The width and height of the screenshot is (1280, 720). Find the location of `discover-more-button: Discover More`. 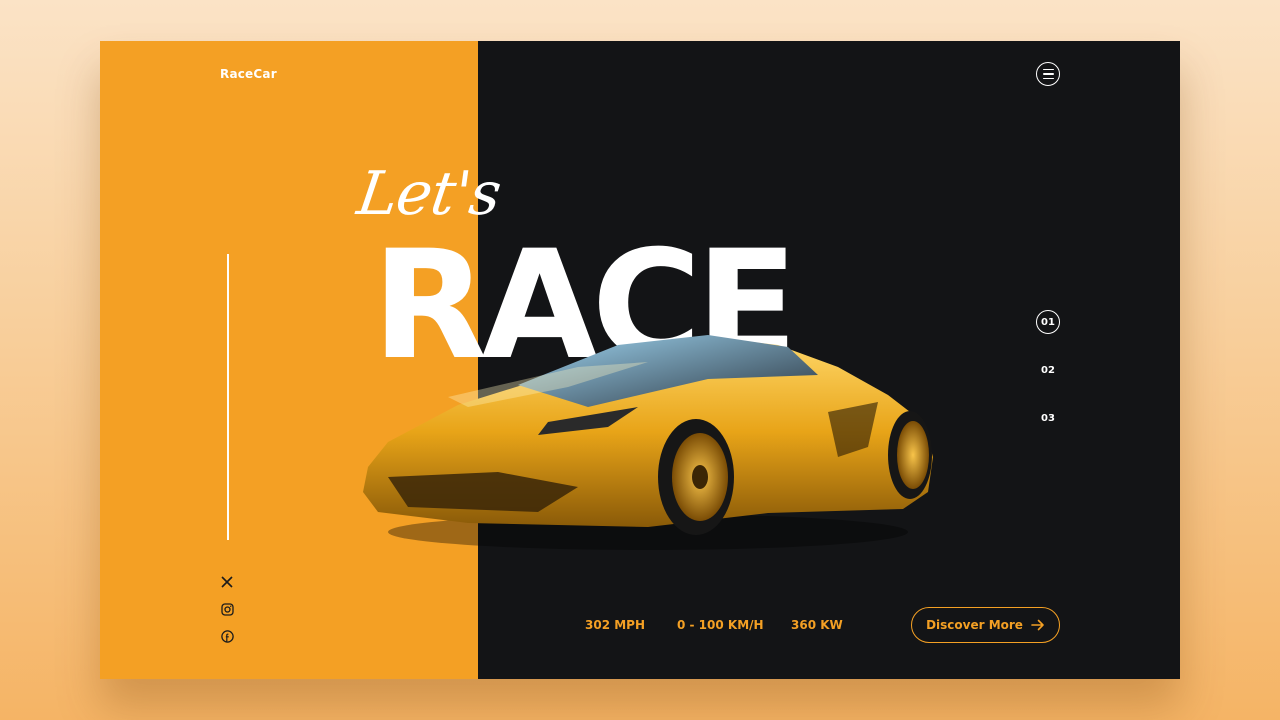

discover-more-button: Discover More is located at coordinates (985, 625).